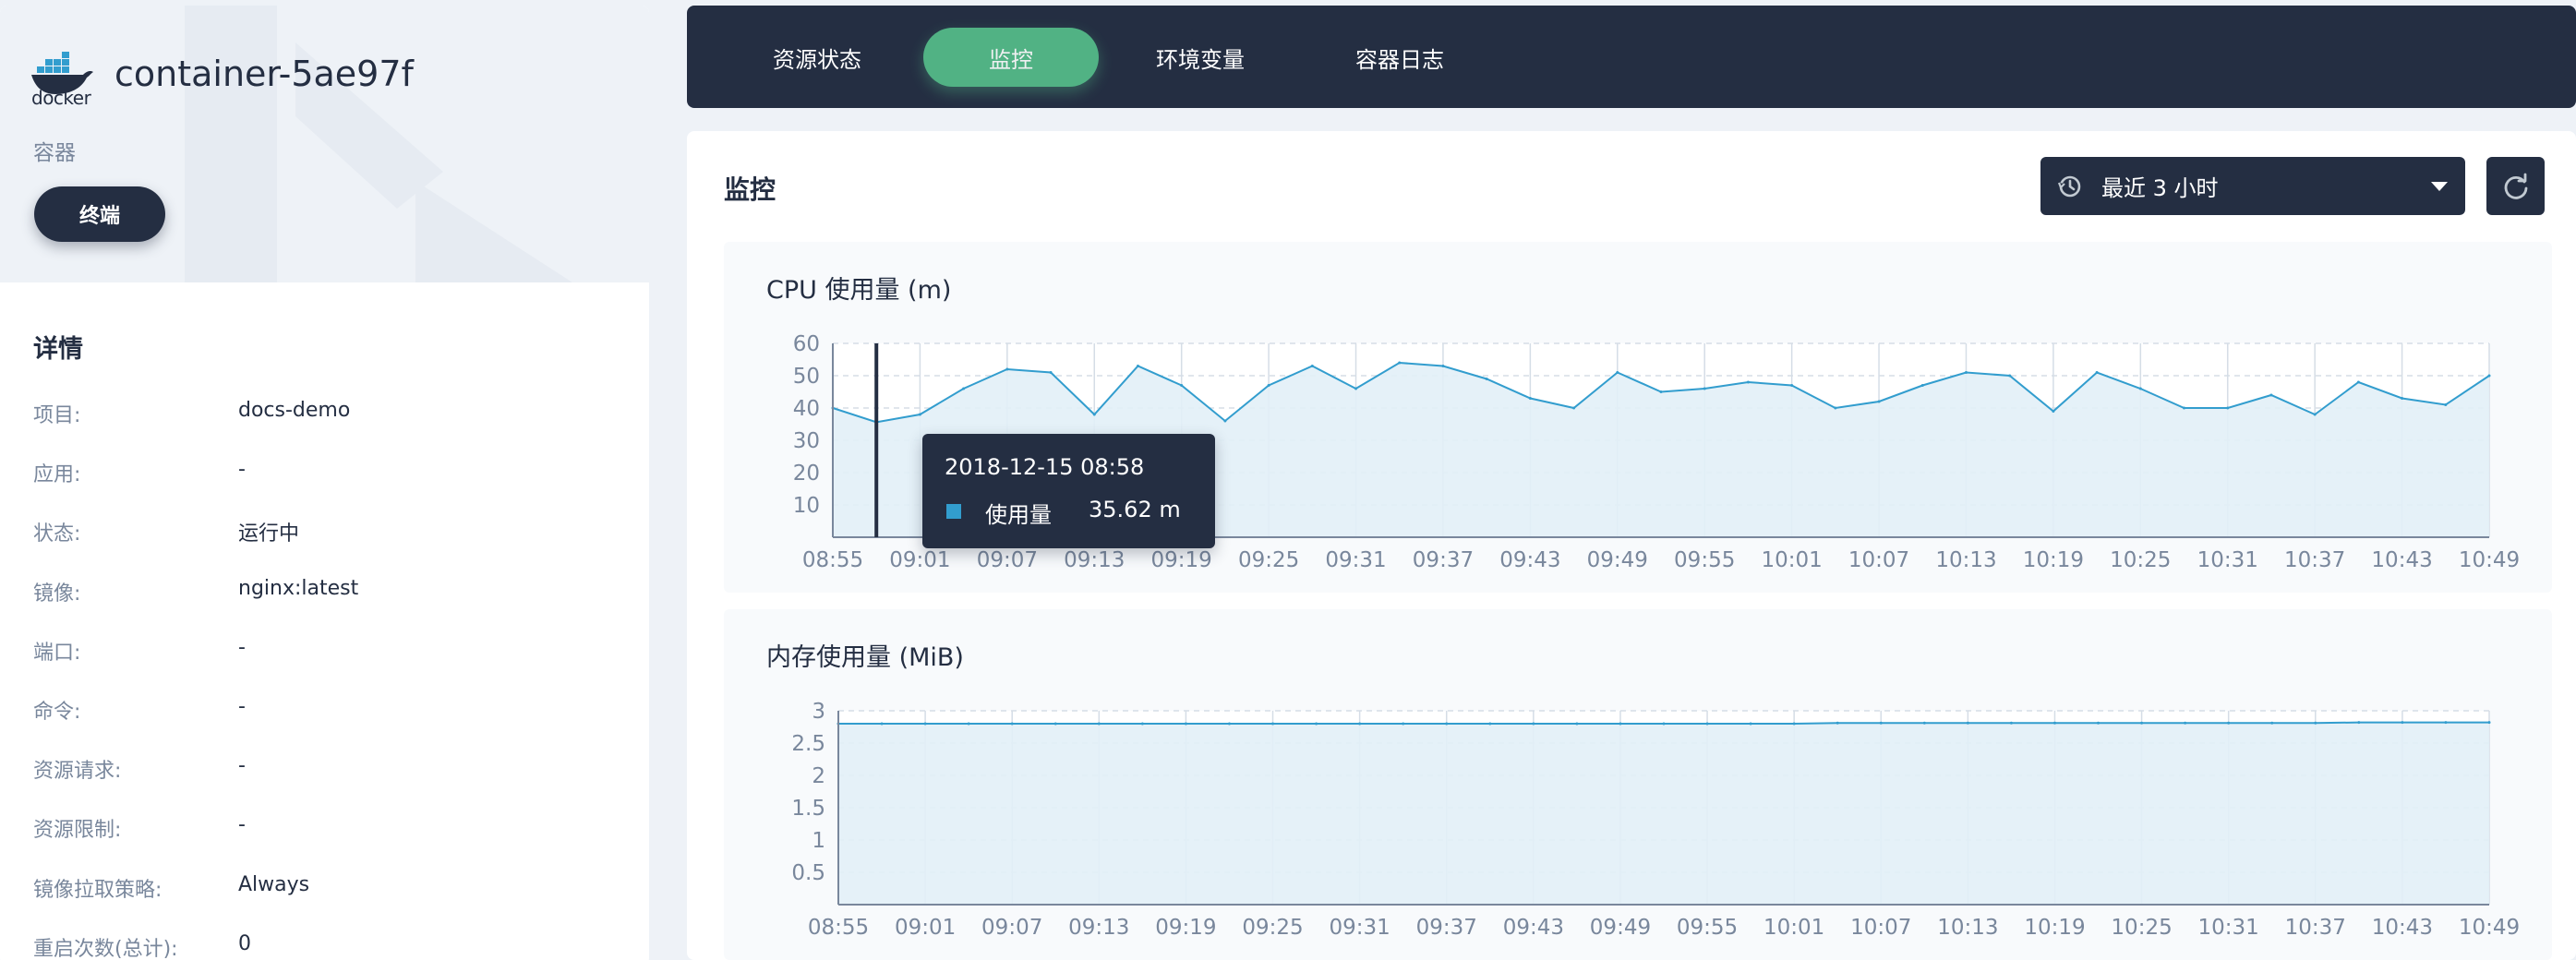  What do you see at coordinates (808, 873) in the screenshot?
I see `y-tick-label: 0.5` at bounding box center [808, 873].